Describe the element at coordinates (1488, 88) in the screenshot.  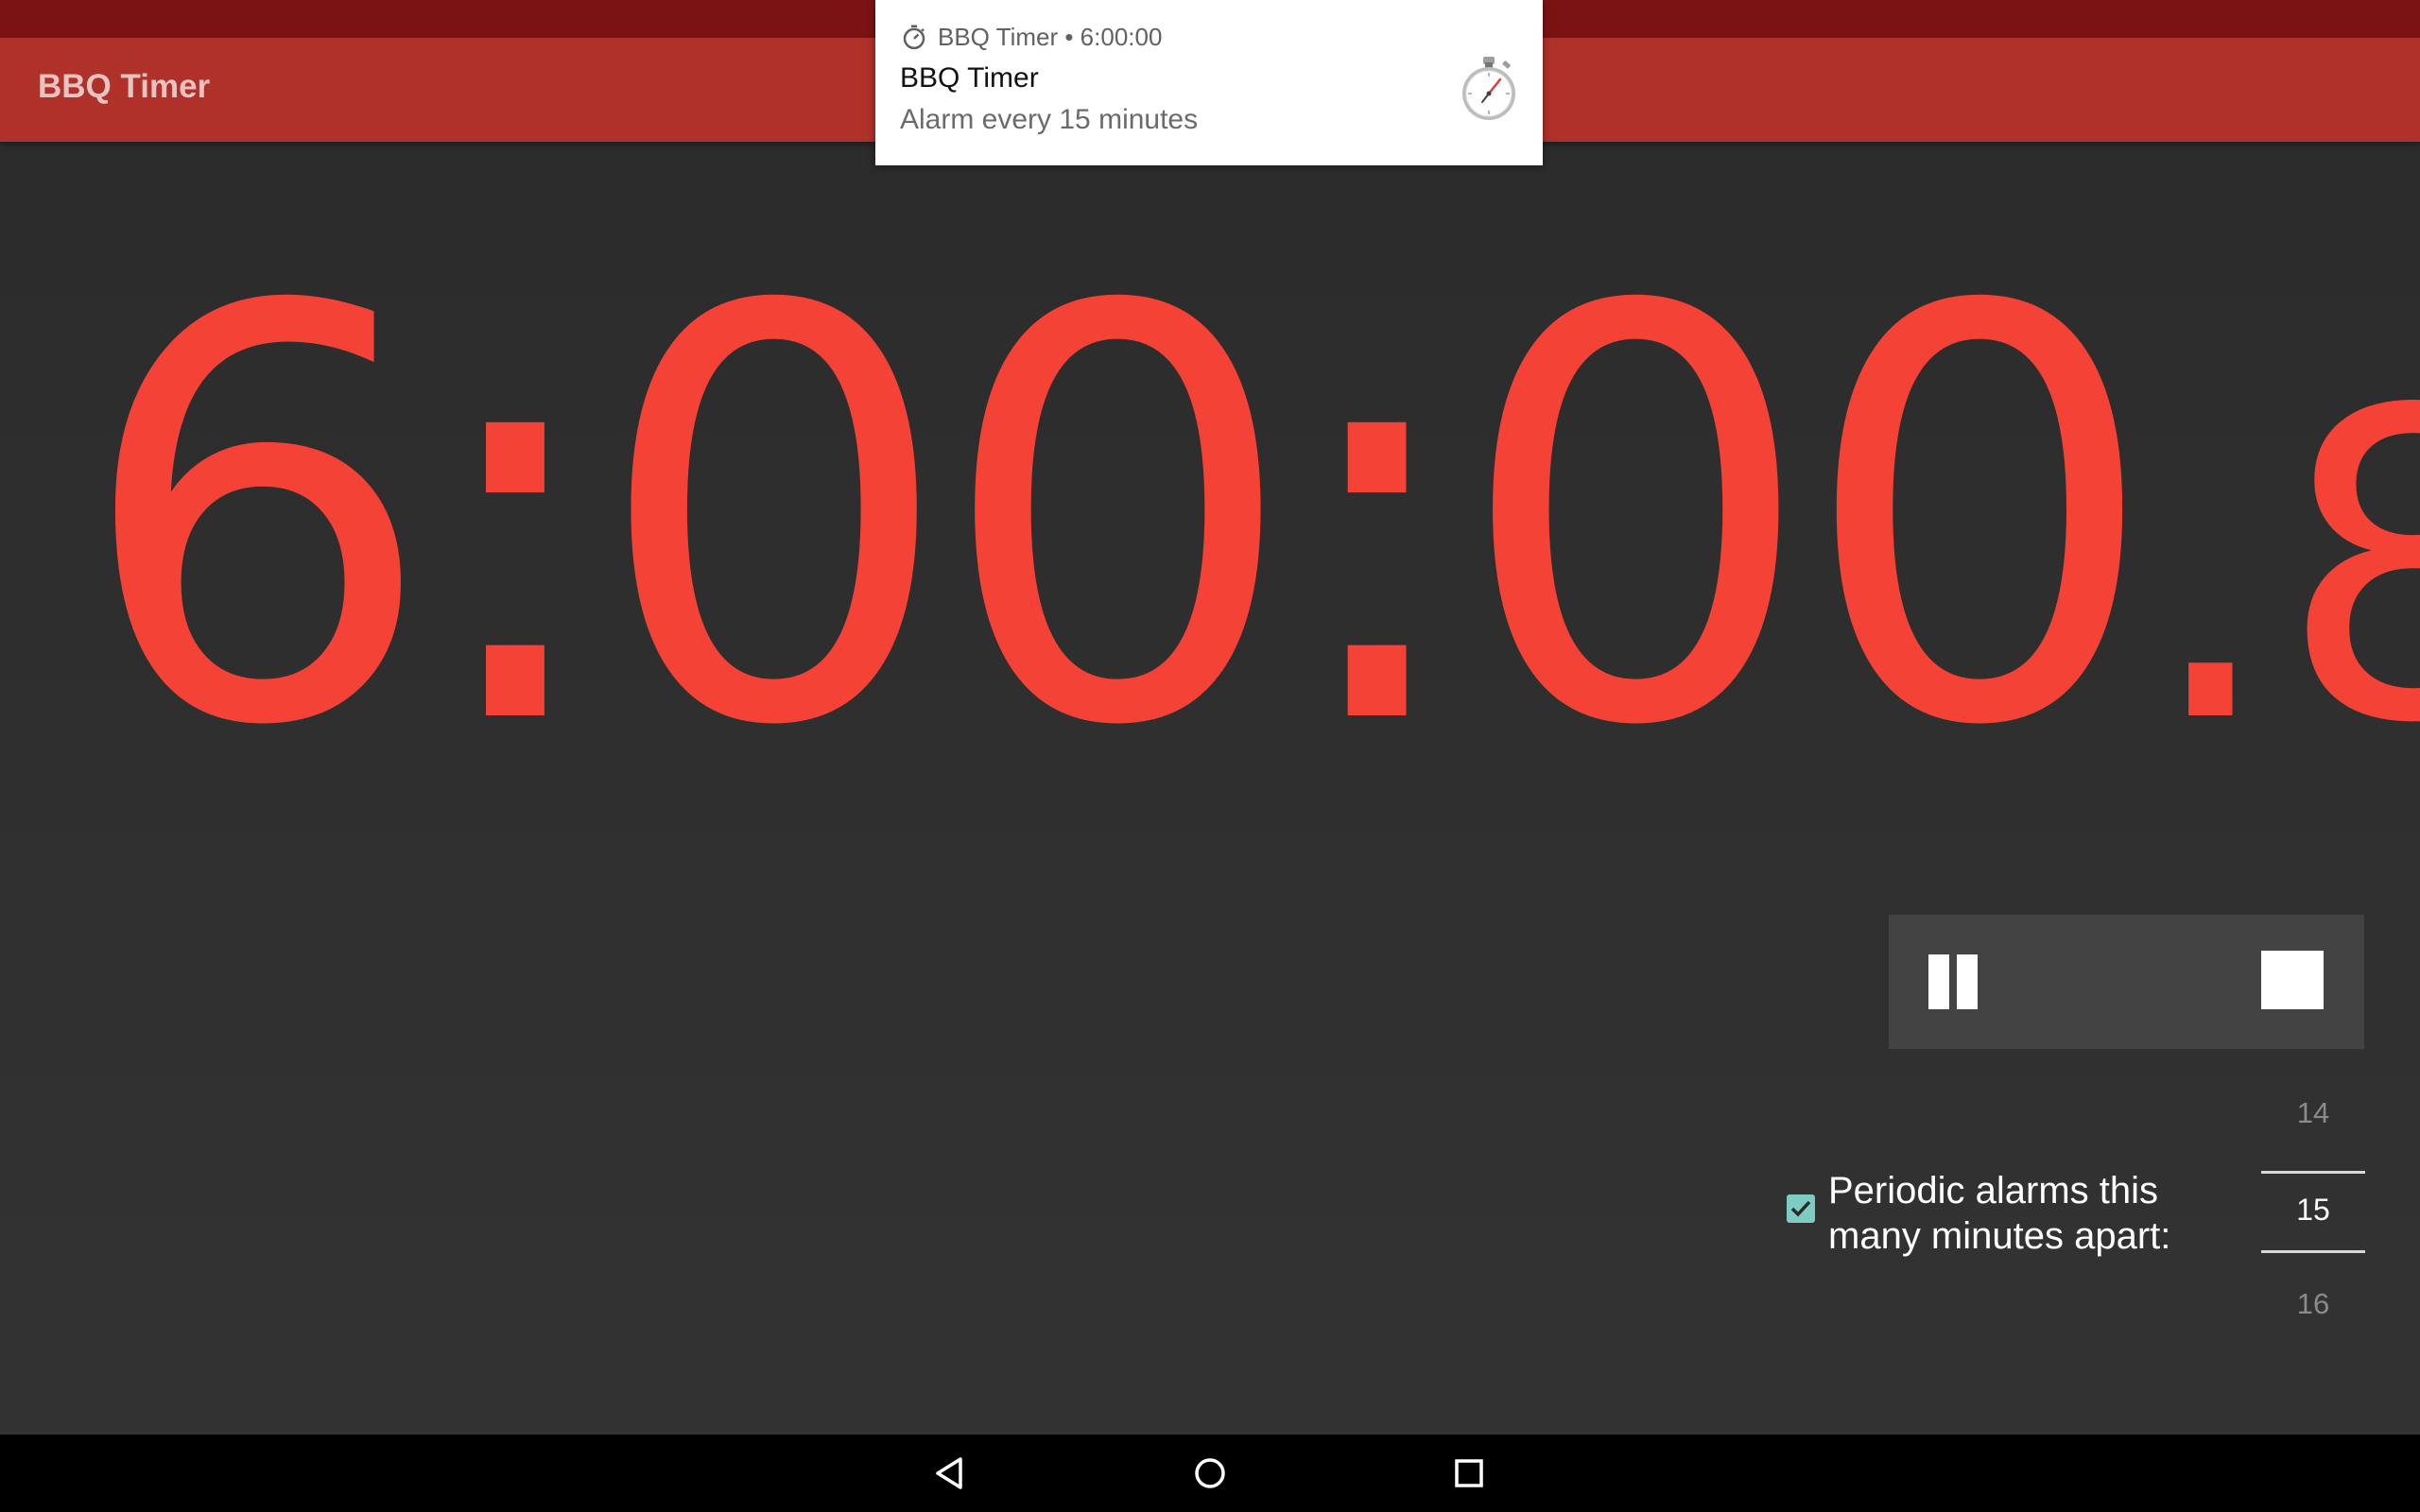
I see `stopwatch-large-icon` at that location.